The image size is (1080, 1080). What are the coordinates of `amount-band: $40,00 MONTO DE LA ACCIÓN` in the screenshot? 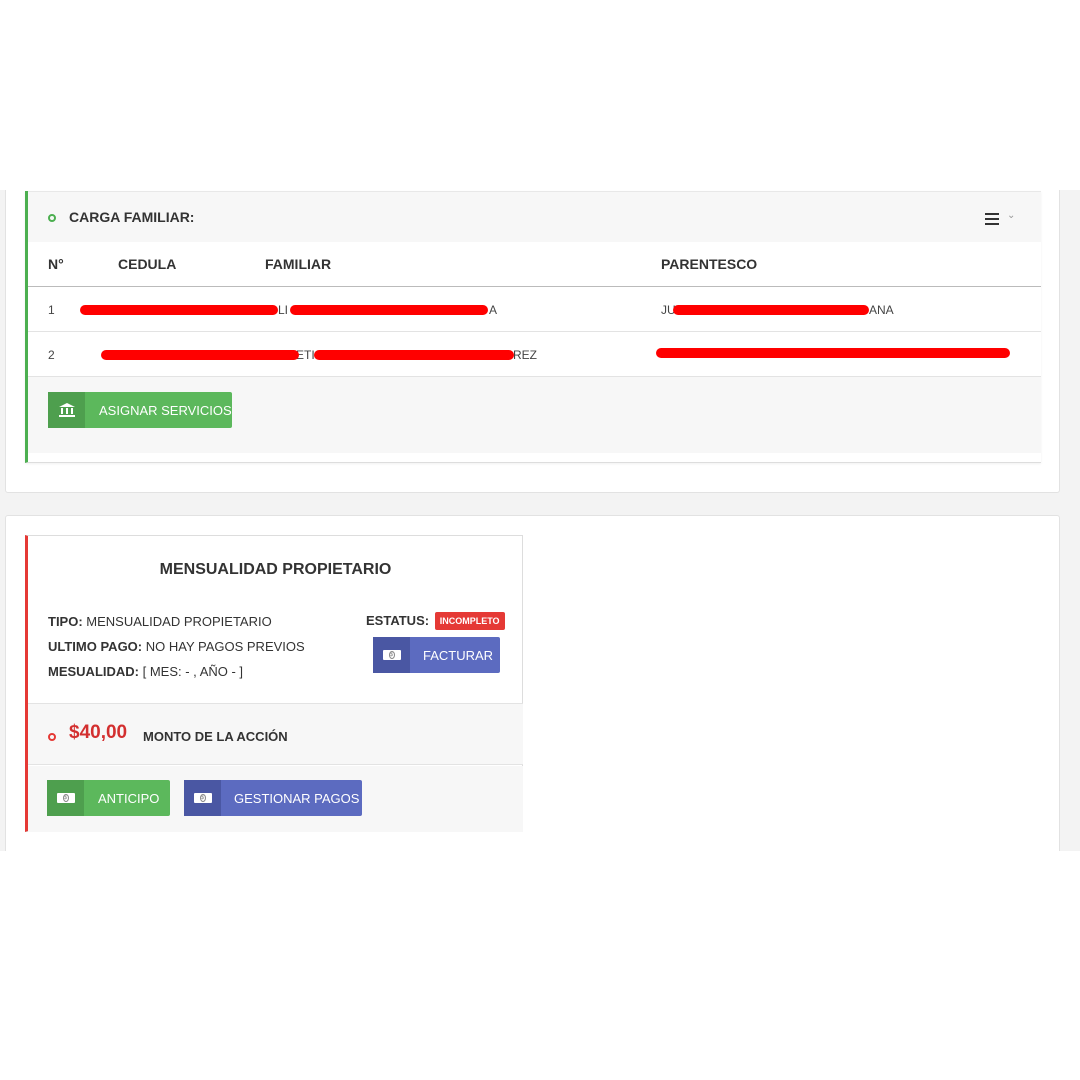 It's located at (275, 734).